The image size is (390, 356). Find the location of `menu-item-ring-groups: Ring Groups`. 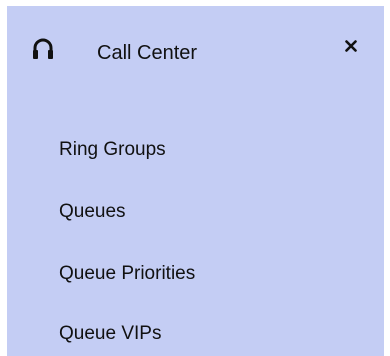

menu-item-ring-groups: Ring Groups is located at coordinates (112, 150).